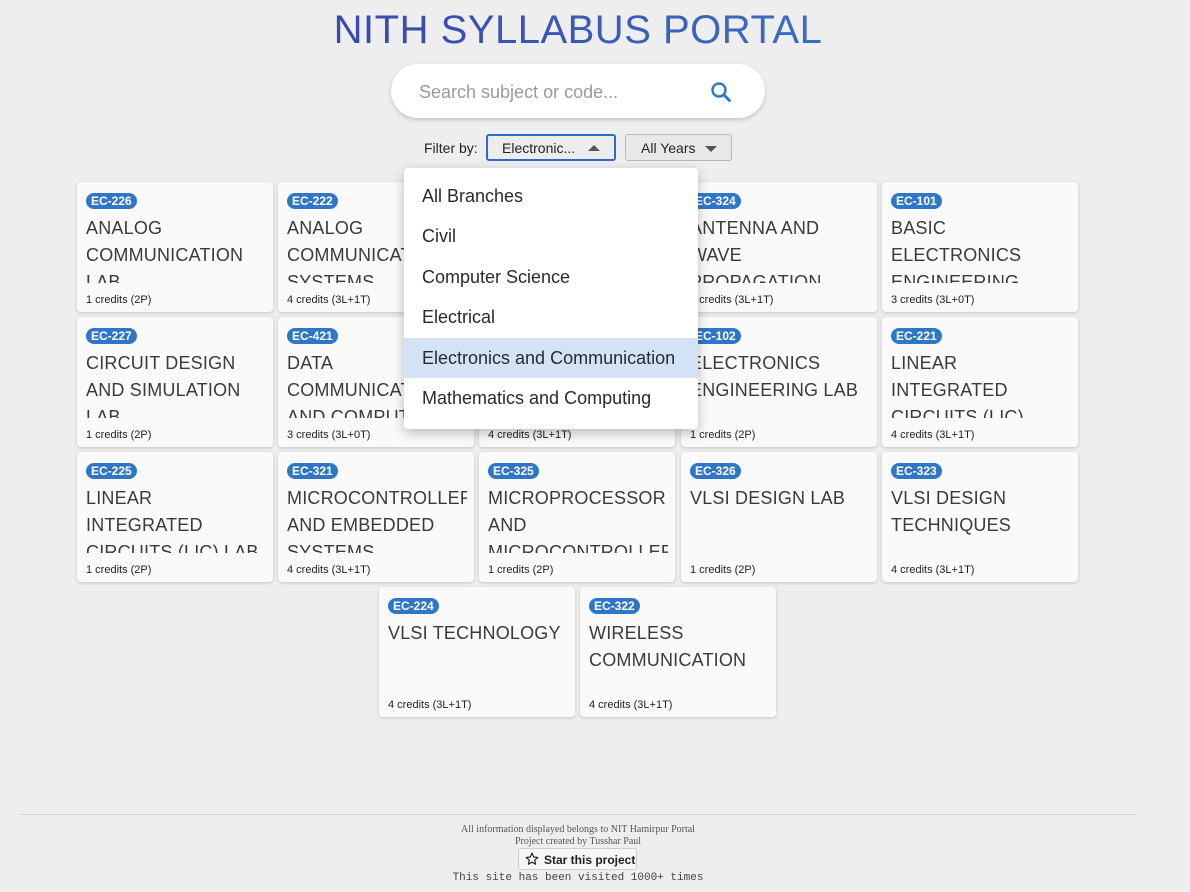  Describe the element at coordinates (715, 471) in the screenshot. I see `subject-code-badge: EC-326` at that location.